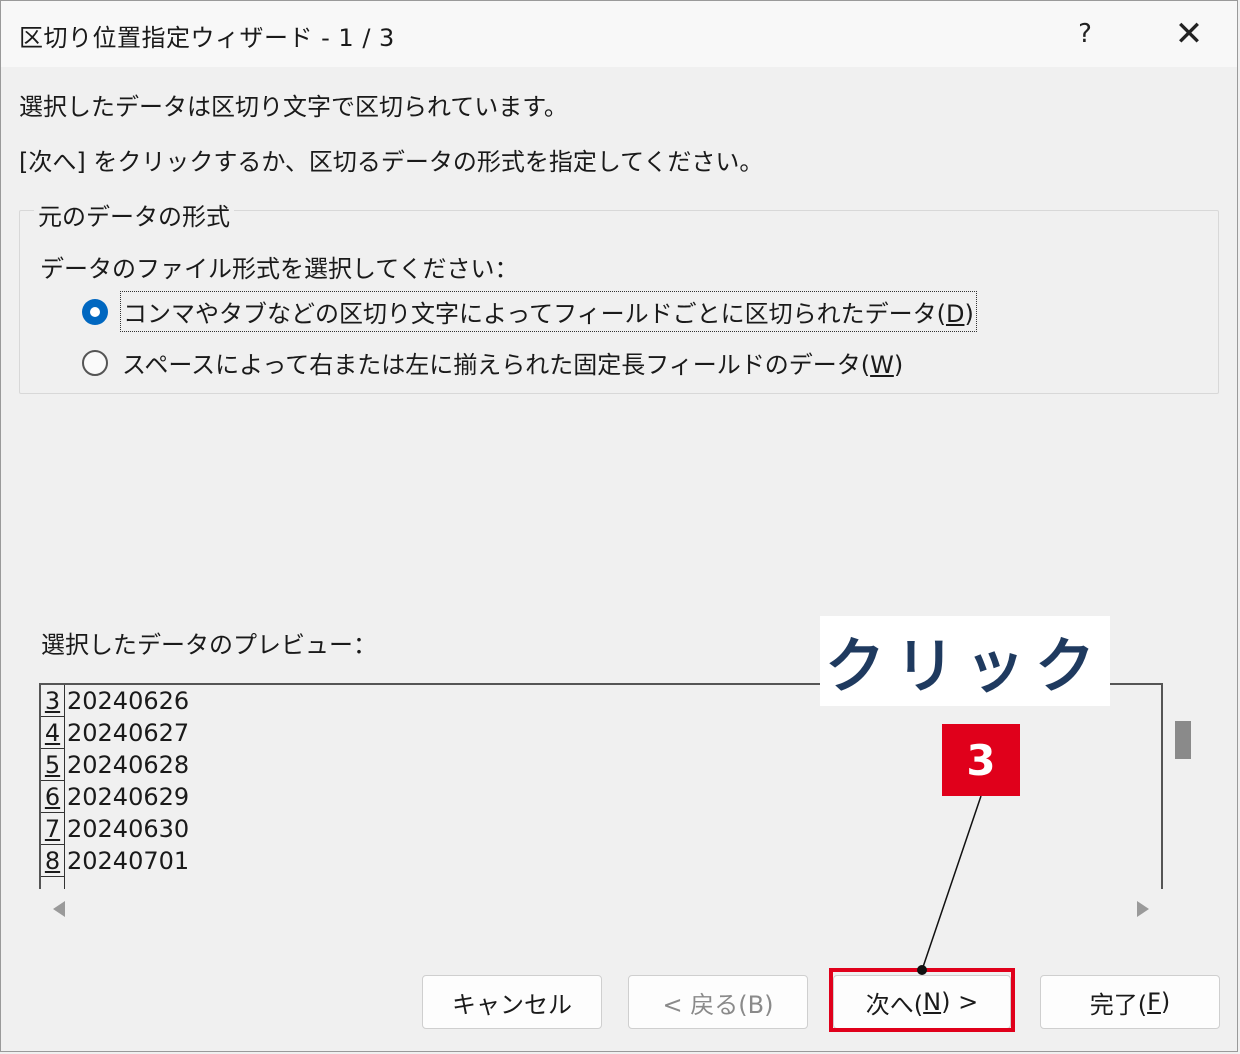 This screenshot has height=1054, width=1240. I want to click on preview-row: 6 20240629, so click(115, 797).